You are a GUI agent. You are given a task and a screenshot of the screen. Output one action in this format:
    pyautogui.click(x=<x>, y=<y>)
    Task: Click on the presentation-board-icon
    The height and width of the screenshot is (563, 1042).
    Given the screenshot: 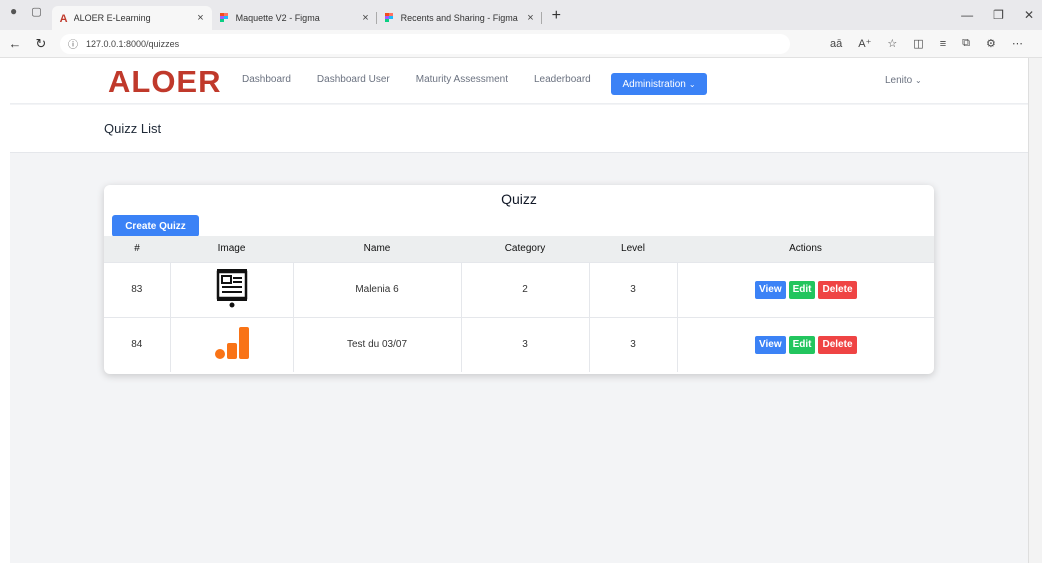 What is the action you would take?
    pyautogui.click(x=231, y=288)
    